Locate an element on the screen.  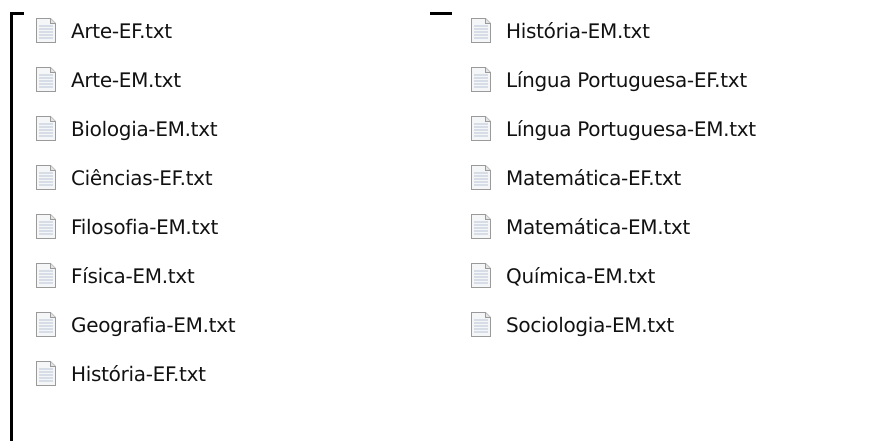
file-name: Filosofia-EM.txt is located at coordinates (144, 227).